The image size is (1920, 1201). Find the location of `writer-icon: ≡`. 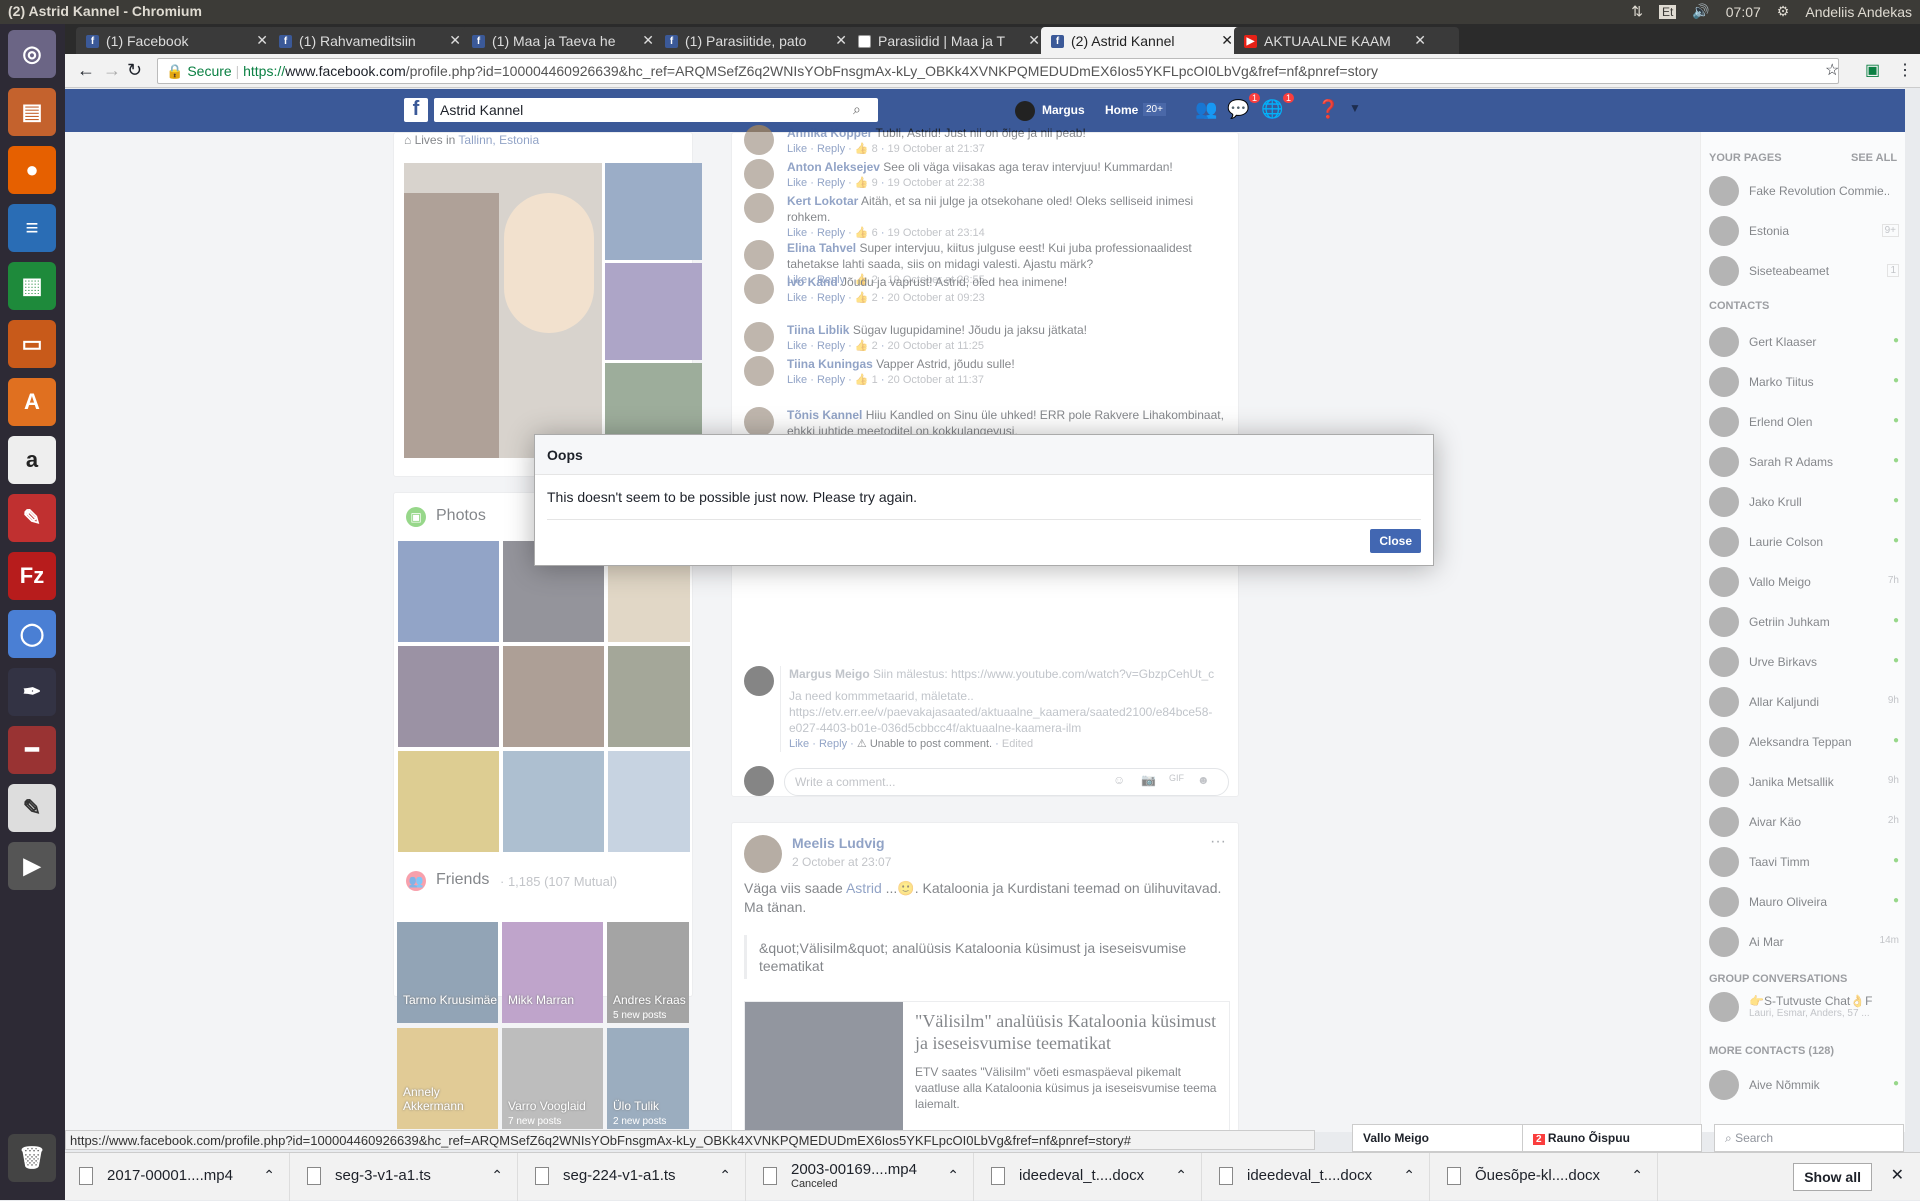

writer-icon: ≡ is located at coordinates (32, 228).